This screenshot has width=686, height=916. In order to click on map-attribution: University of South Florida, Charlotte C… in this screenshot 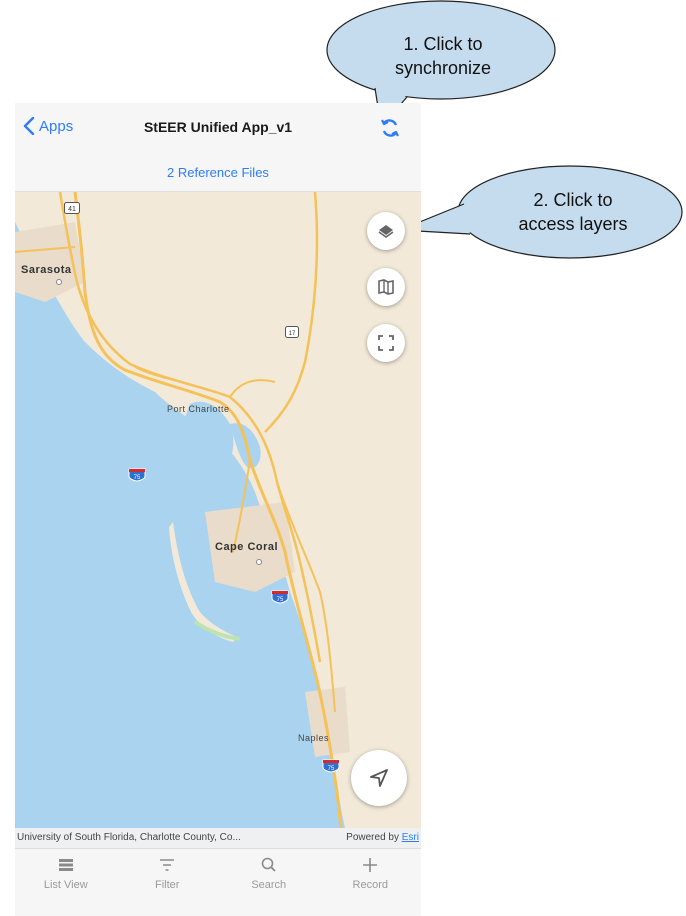, I will do `click(218, 838)`.